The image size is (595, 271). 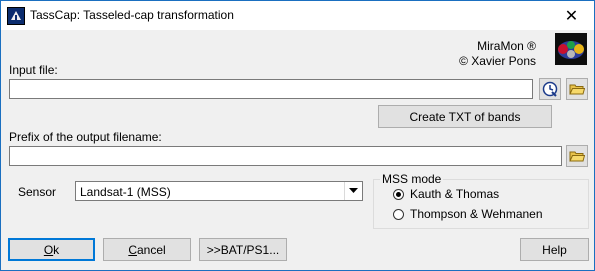 What do you see at coordinates (398, 194) in the screenshot?
I see `radio-button-selected` at bounding box center [398, 194].